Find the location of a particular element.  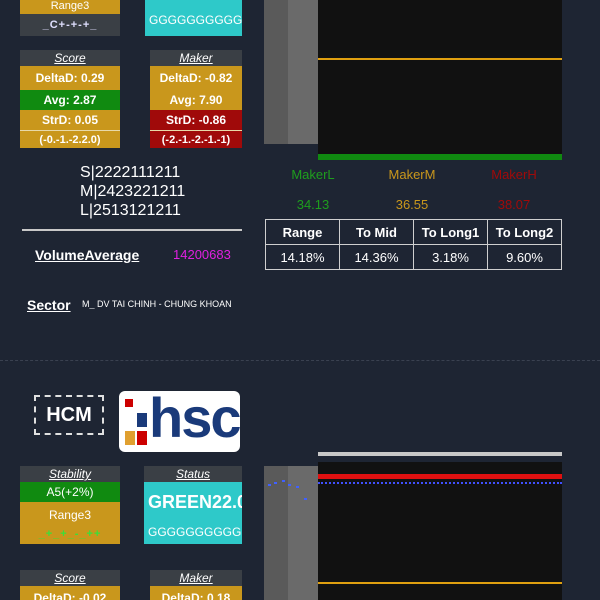

maker-tuple: (-2.-1.-2.-1.-1) is located at coordinates (196, 139).